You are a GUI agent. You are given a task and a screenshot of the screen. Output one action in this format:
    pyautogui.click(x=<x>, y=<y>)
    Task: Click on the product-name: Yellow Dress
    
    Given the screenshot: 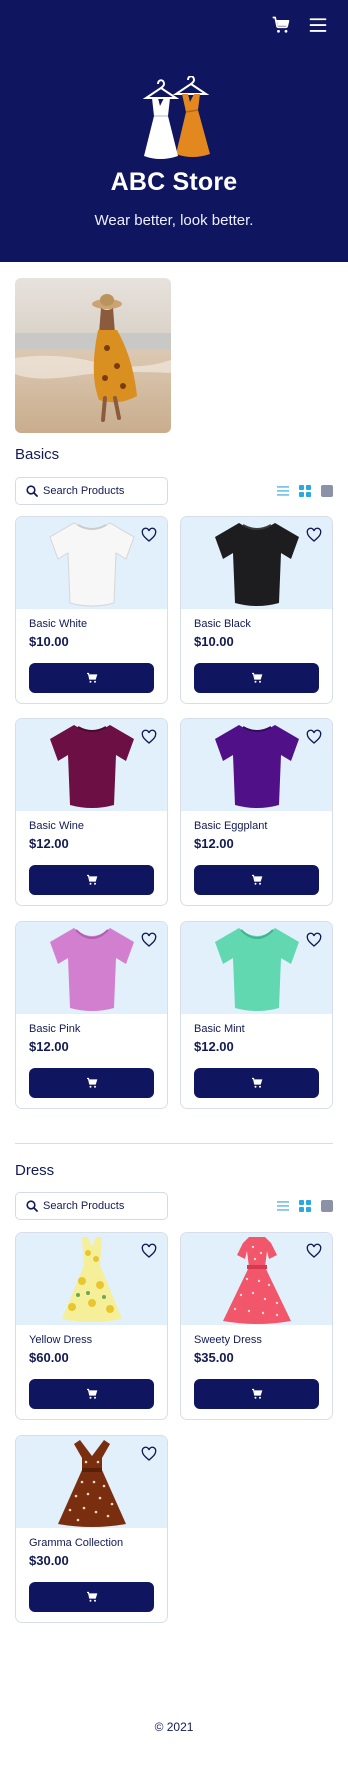 What is the action you would take?
    pyautogui.click(x=61, y=1340)
    